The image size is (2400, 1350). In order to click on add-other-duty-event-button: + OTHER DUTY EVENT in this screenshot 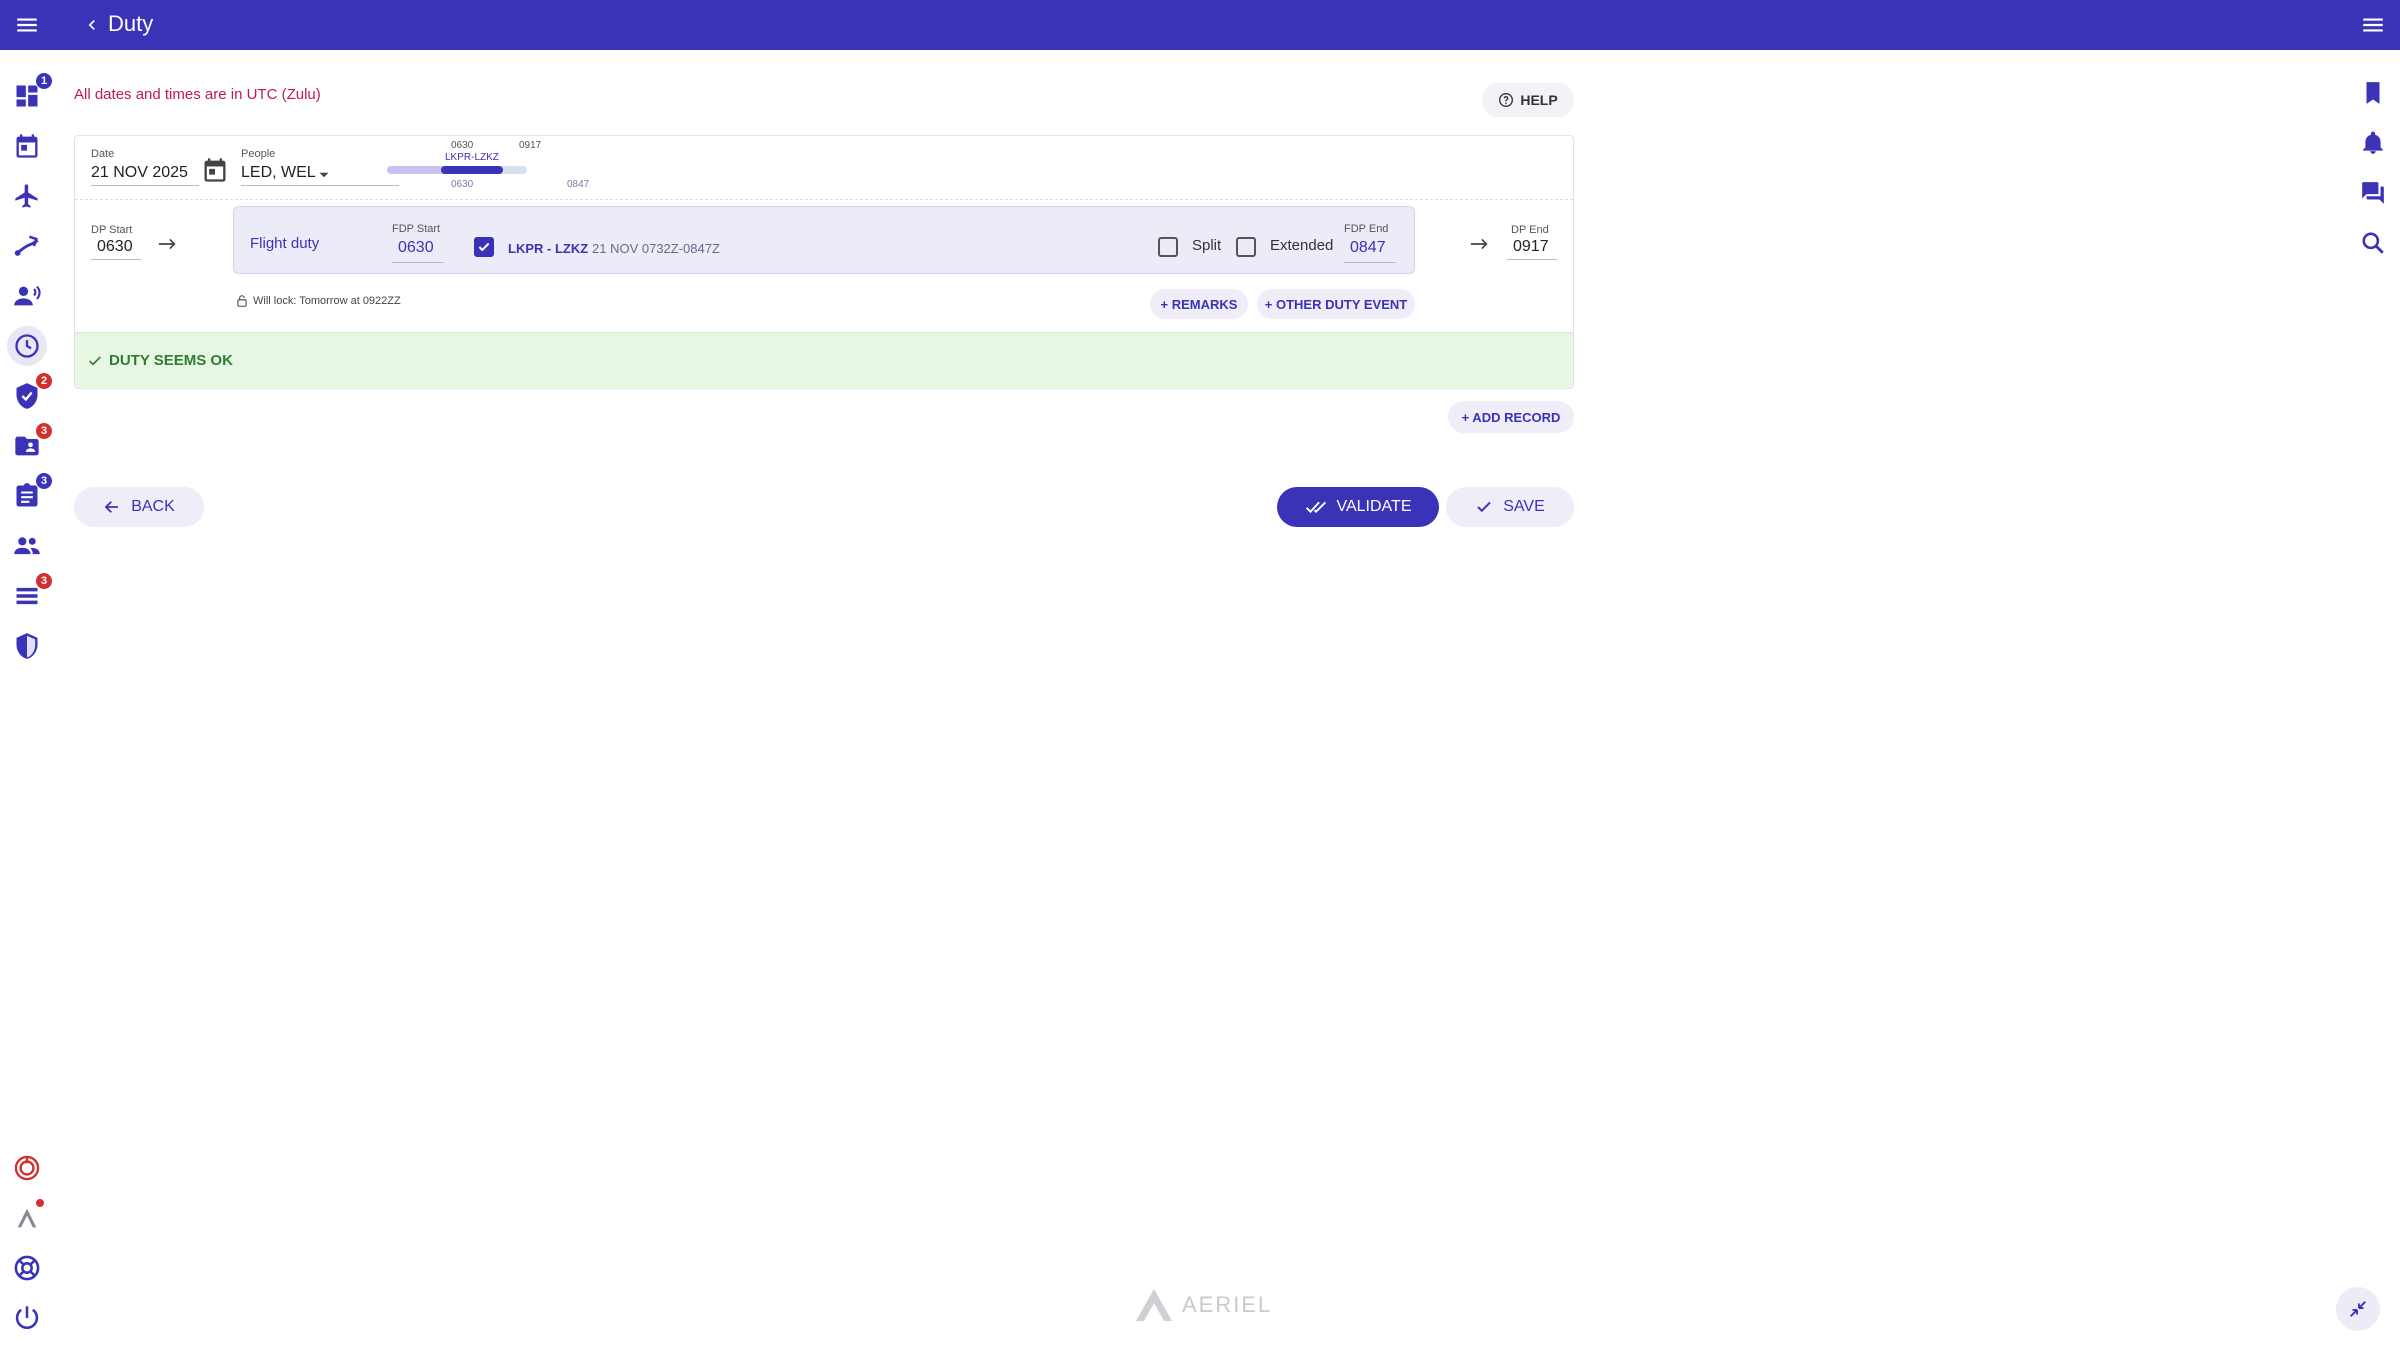, I will do `click(1336, 304)`.